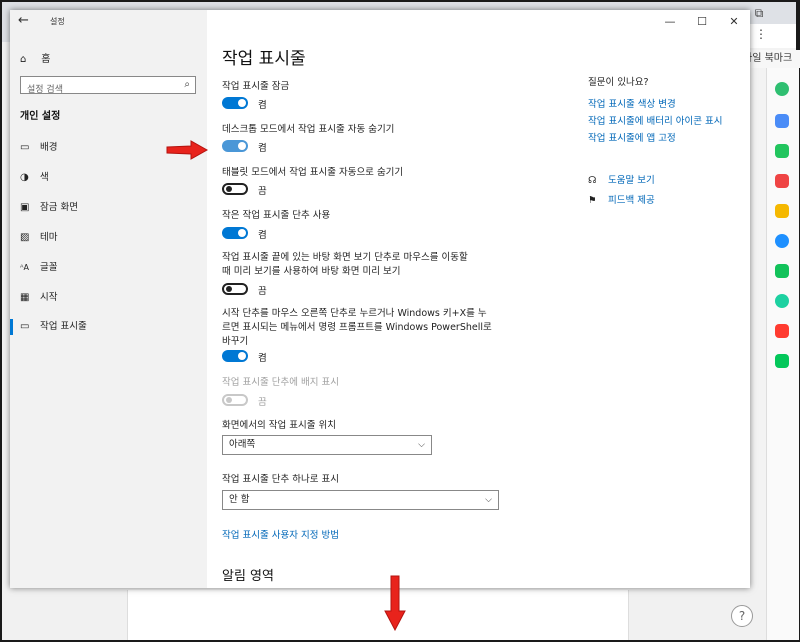 The width and height of the screenshot is (800, 642). What do you see at coordinates (395, 603) in the screenshot?
I see `red-arrow-down-icon` at bounding box center [395, 603].